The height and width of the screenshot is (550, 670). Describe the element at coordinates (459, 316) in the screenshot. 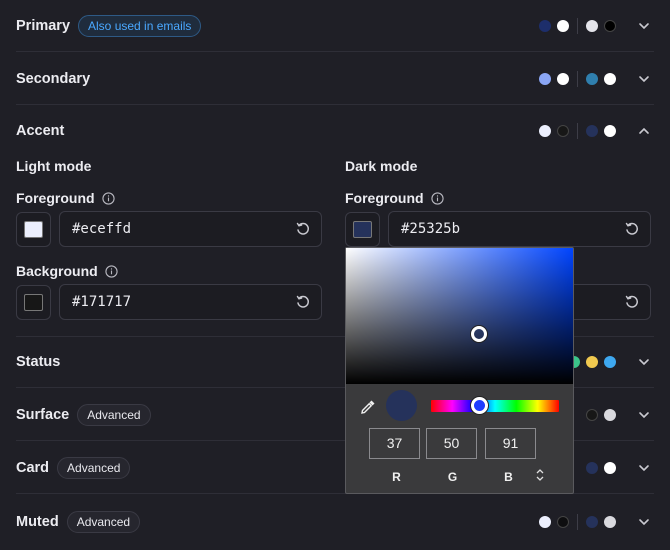

I see `saturation-value-area` at that location.